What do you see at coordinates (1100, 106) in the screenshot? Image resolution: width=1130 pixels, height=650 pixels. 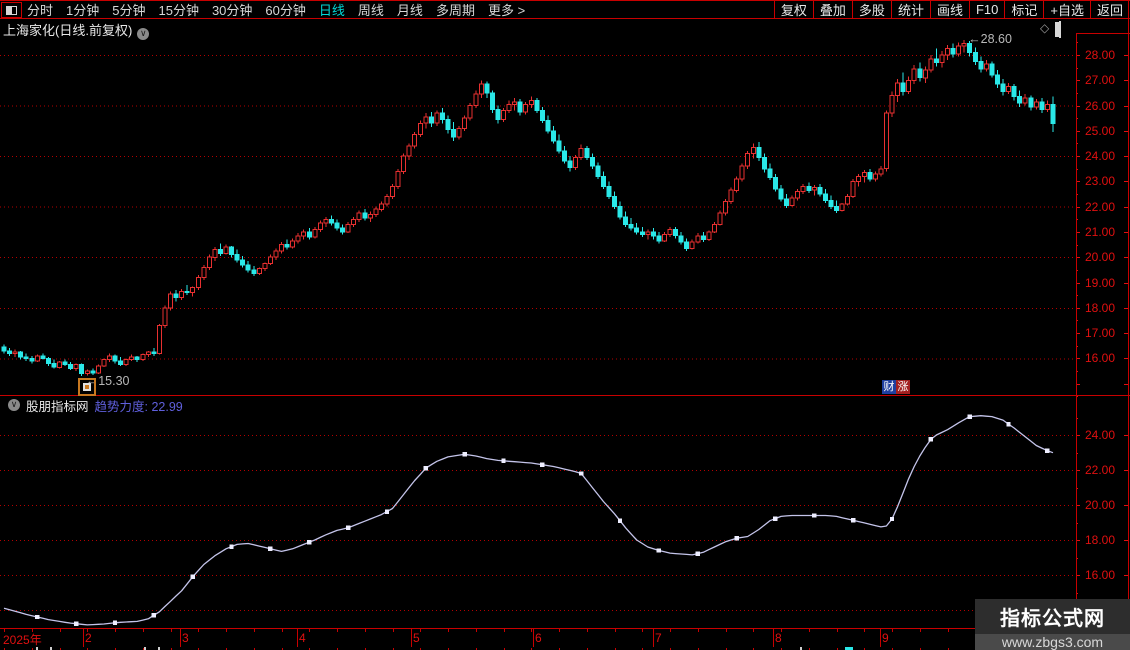 I see `price-axis-label: 26.00` at bounding box center [1100, 106].